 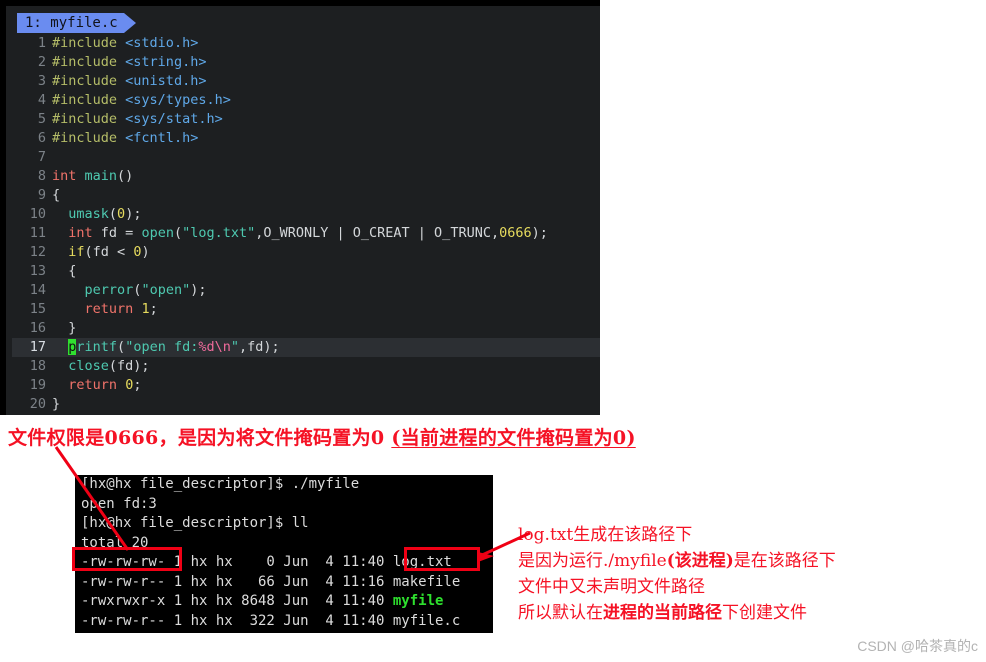 I want to click on annotation-top-underlined: (当前进程的文件掩码置为0), so click(x=513, y=438).